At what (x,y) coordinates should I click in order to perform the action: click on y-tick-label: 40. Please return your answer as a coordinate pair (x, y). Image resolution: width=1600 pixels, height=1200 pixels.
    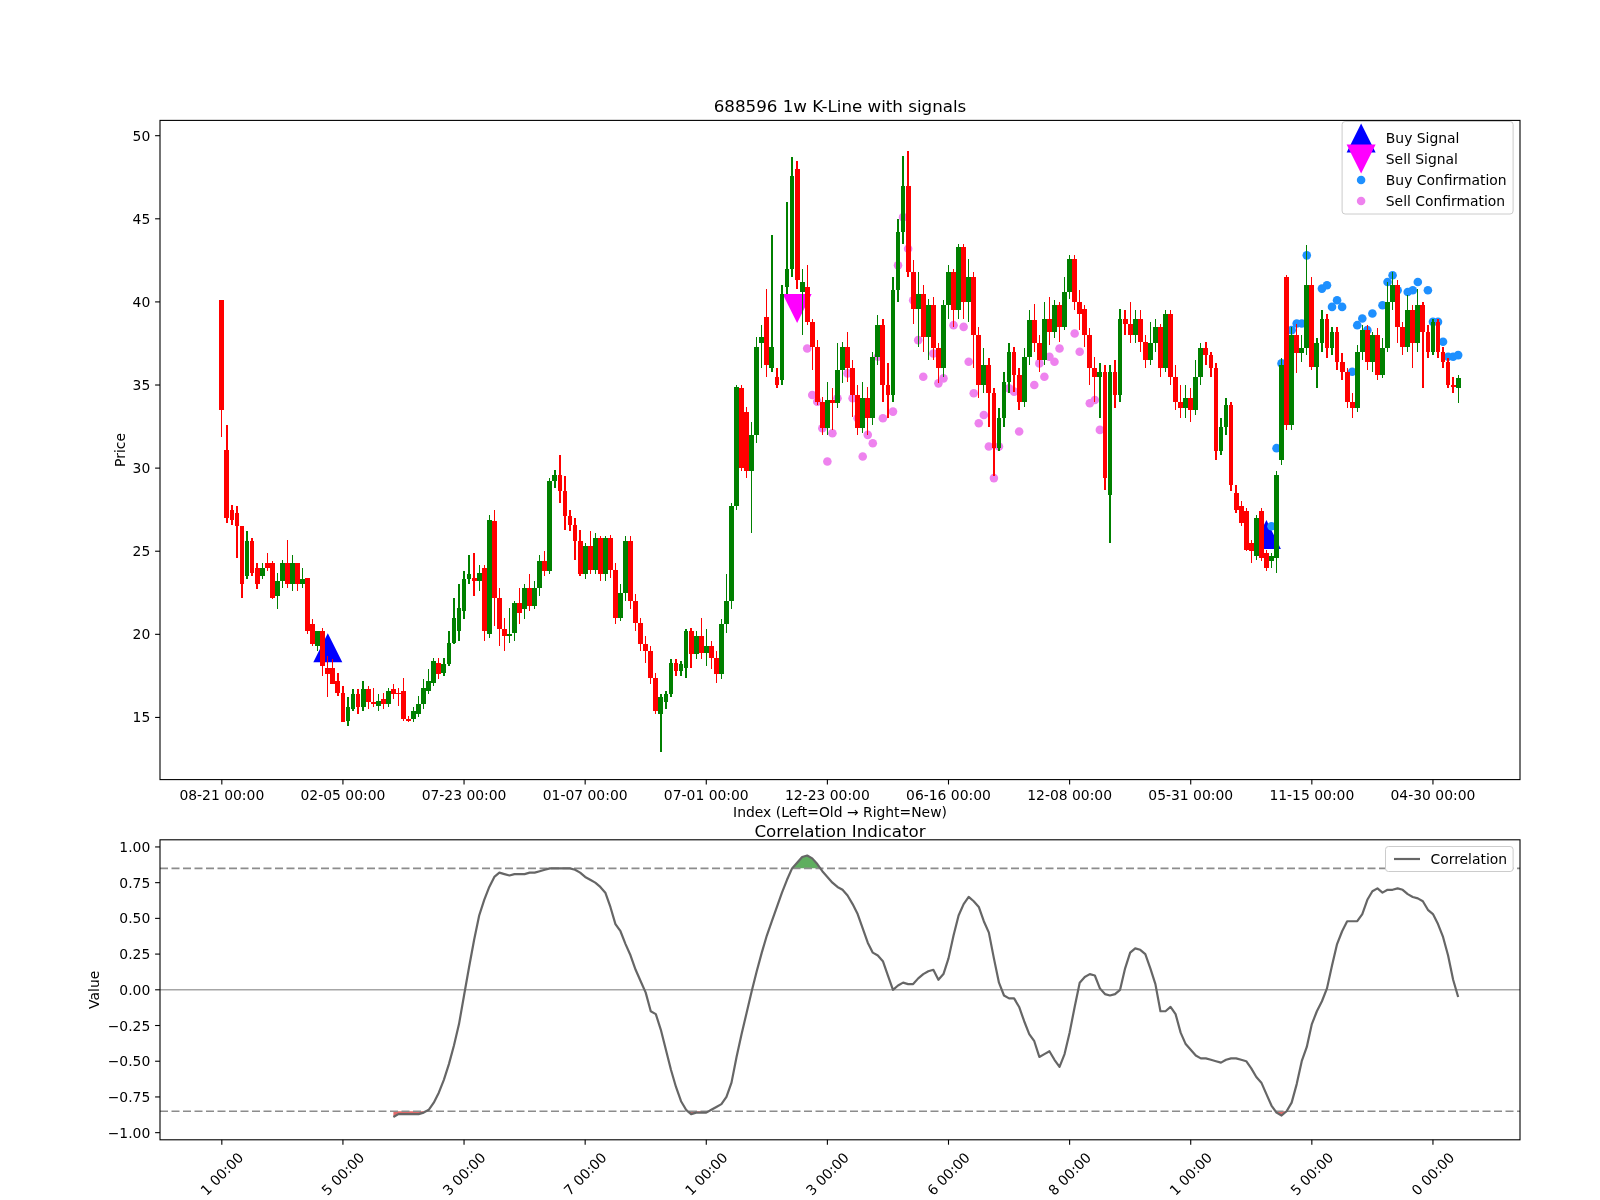
    Looking at the image, I should click on (141, 301).